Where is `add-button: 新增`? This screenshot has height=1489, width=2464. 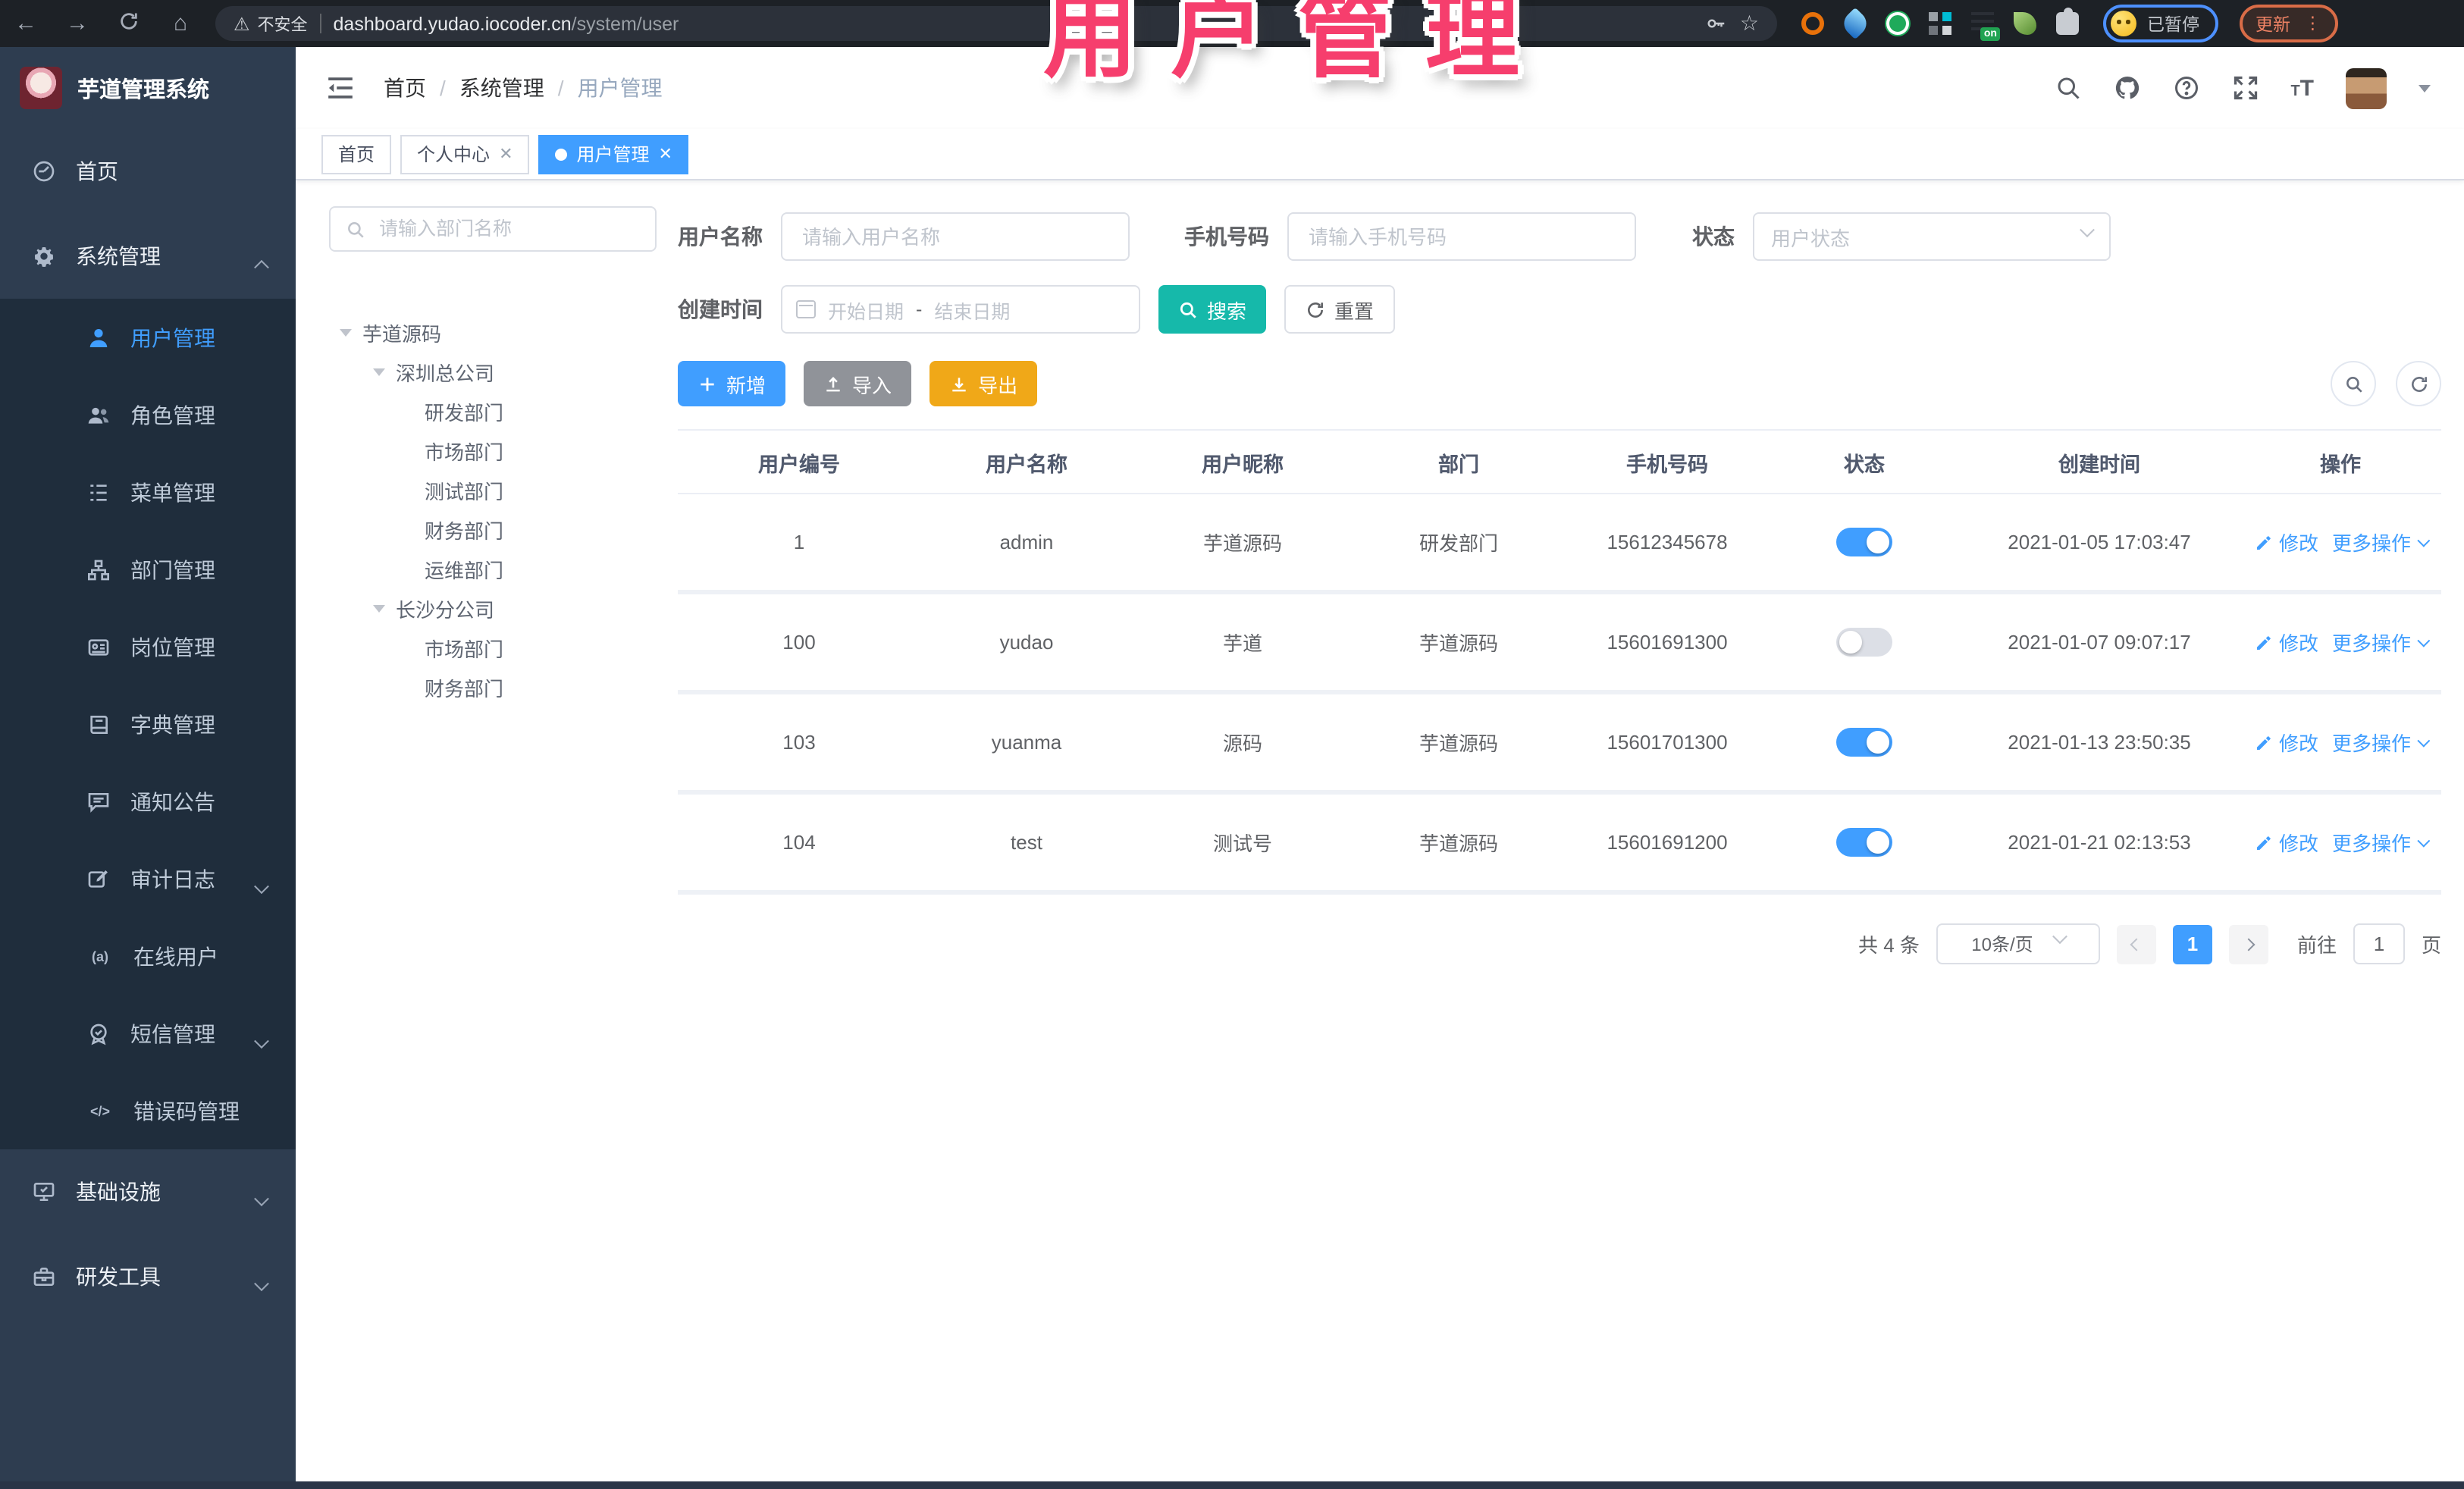
add-button: 新增 is located at coordinates (732, 384).